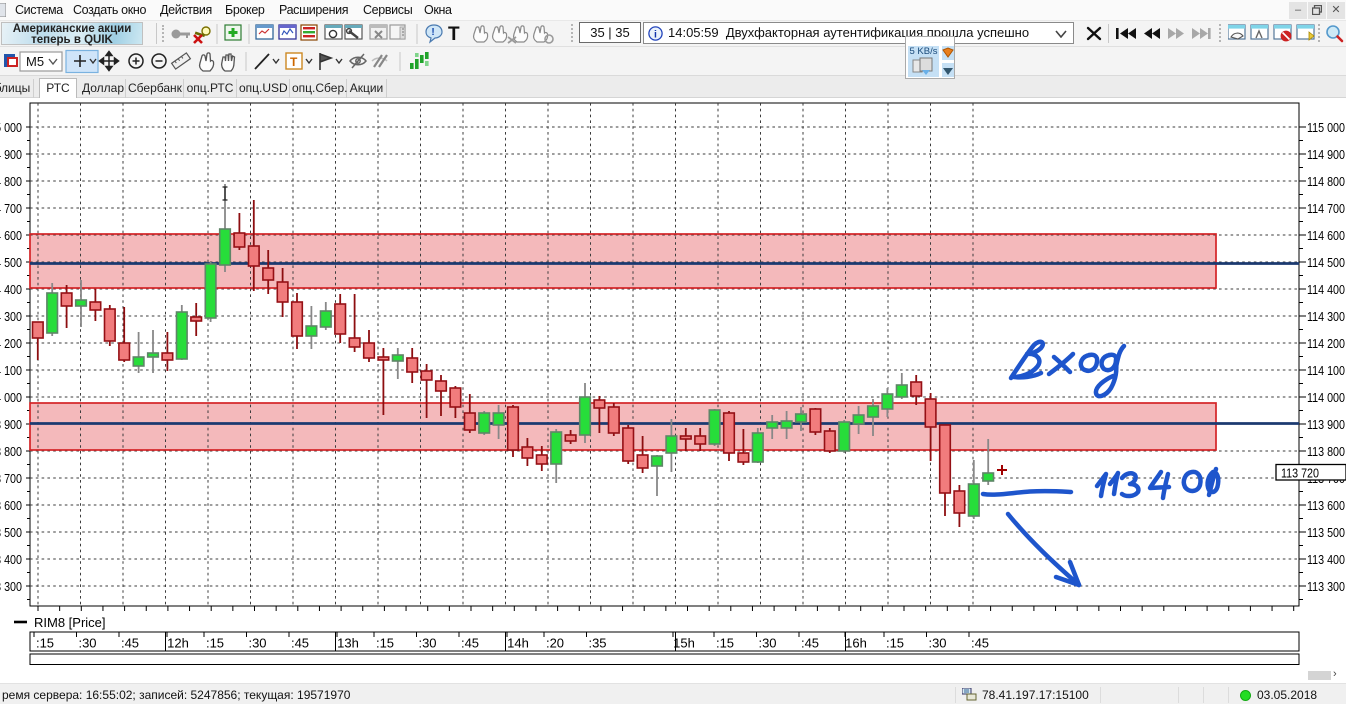 This screenshot has height=704, width=1346. What do you see at coordinates (856, 643) in the screenshot?
I see `svg-text: 16h` at bounding box center [856, 643].